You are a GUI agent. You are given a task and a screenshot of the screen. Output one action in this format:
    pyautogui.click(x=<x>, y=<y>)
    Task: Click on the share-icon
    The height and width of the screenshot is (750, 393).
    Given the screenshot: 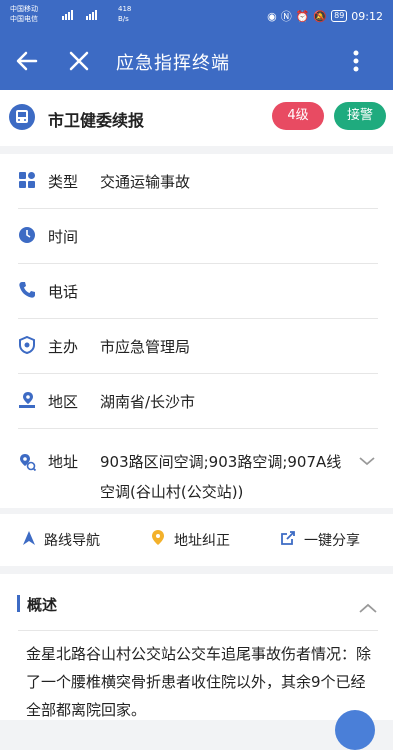 What is the action you would take?
    pyautogui.click(x=288, y=540)
    